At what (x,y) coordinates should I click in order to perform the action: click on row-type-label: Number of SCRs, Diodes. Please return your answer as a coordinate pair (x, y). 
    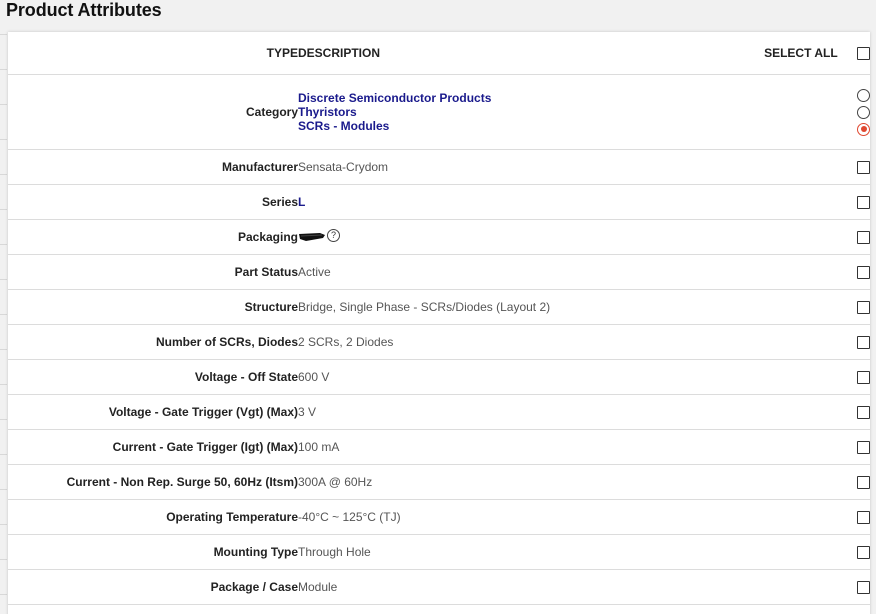
    Looking at the image, I should click on (153, 342).